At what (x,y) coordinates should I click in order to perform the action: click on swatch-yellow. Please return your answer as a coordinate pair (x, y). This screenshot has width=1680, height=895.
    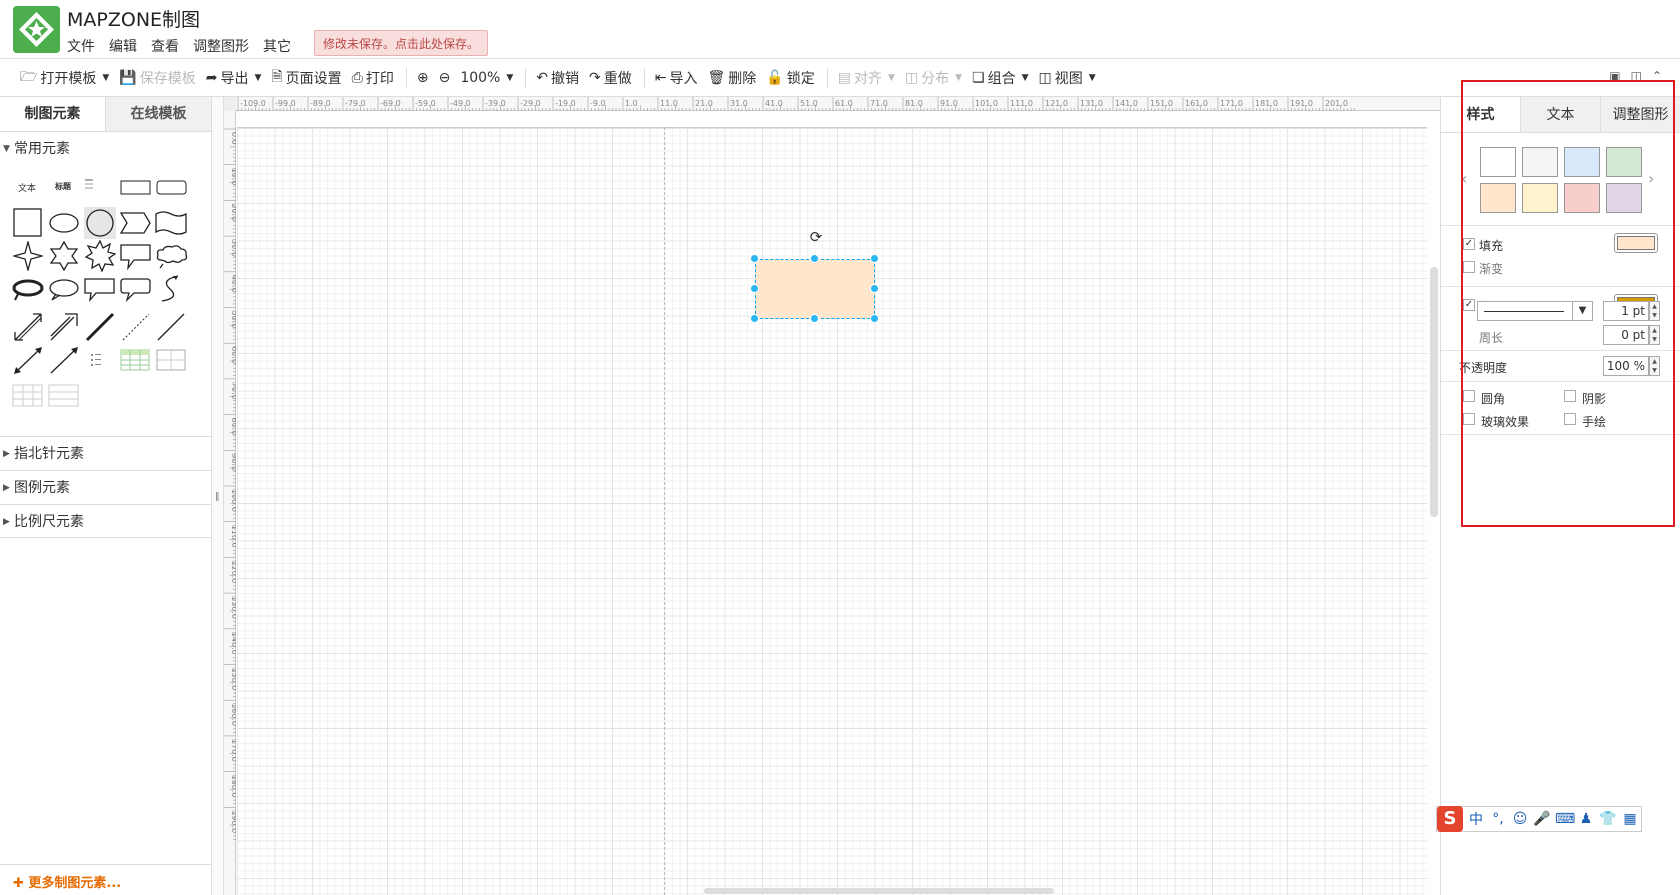
    Looking at the image, I should click on (1540, 198).